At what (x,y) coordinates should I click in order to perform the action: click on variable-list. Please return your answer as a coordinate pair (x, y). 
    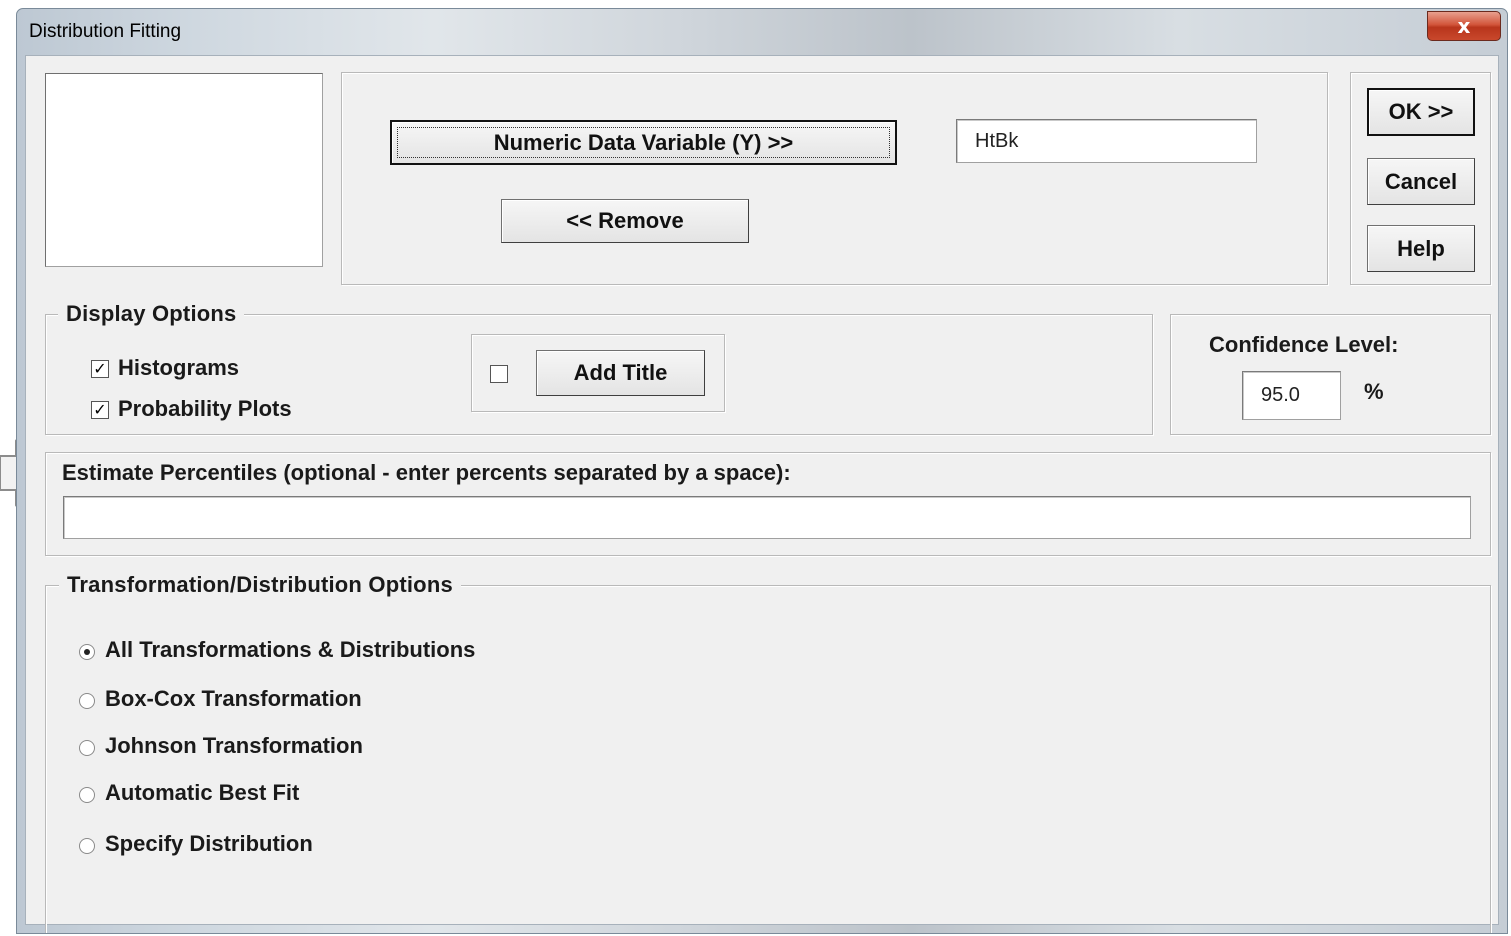
    Looking at the image, I should click on (184, 170).